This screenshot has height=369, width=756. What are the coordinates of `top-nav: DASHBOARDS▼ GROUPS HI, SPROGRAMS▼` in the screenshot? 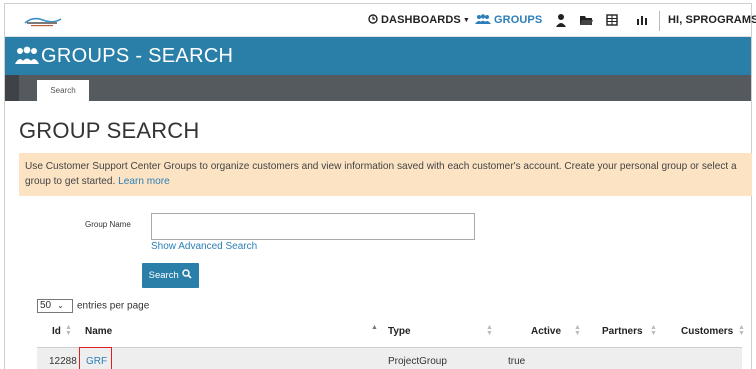 It's located at (380, 20).